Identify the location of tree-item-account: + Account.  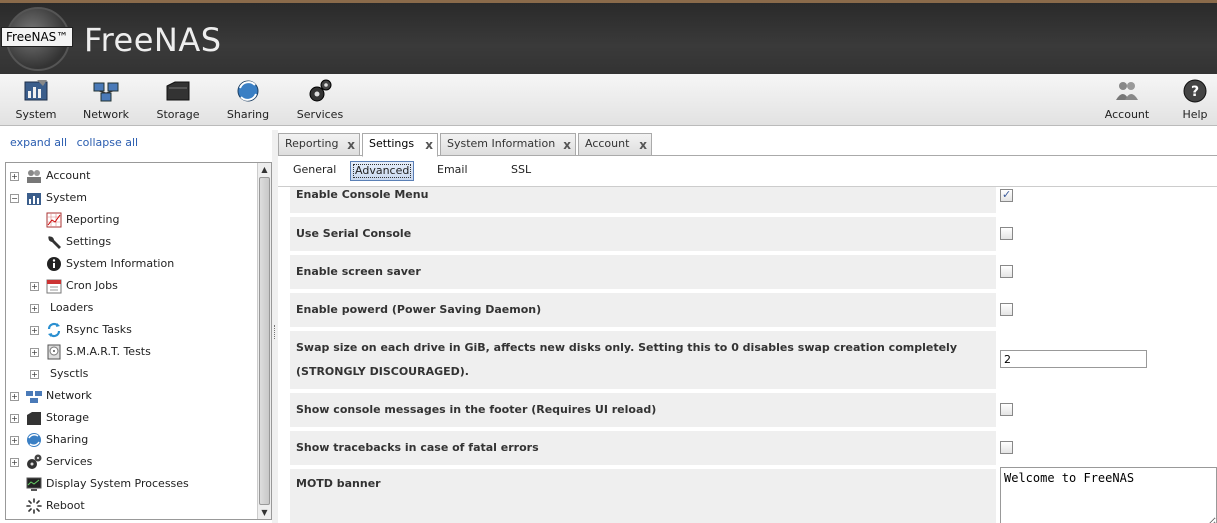
(50, 176).